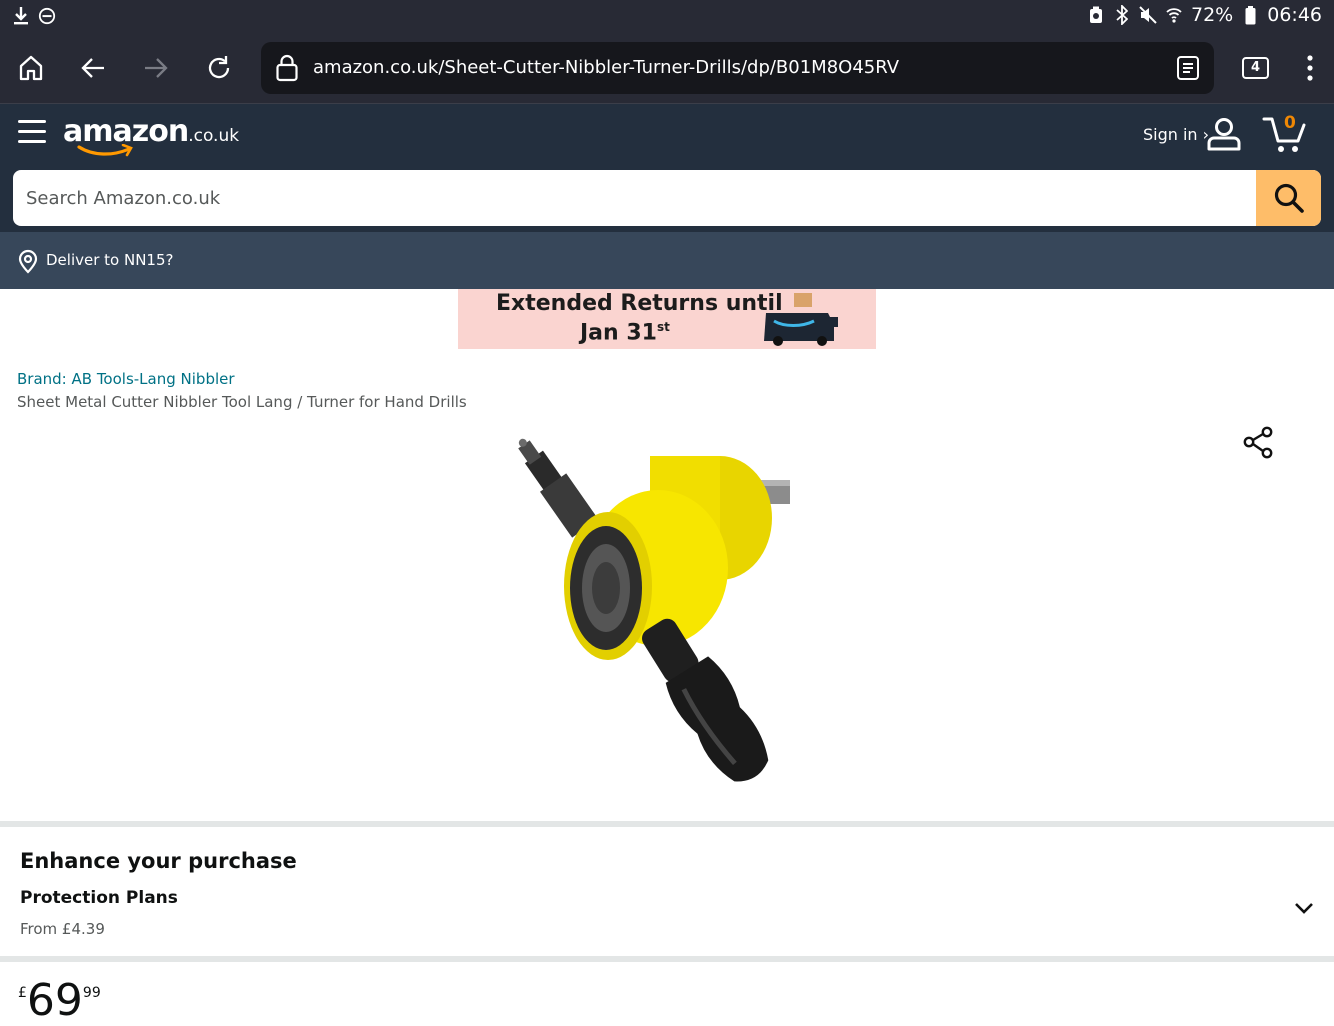 This screenshot has width=1334, height=1026. Describe the element at coordinates (1290, 123) in the screenshot. I see `cart-count: 0` at that location.